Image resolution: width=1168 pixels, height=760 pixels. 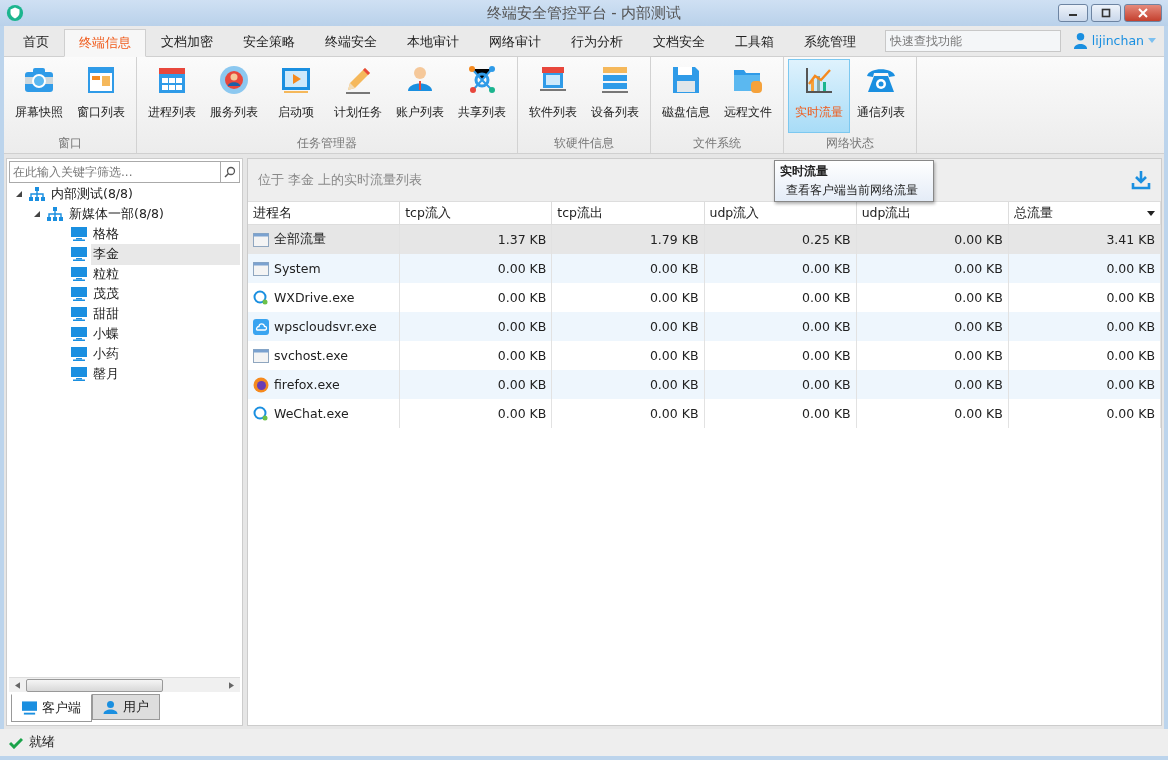 I want to click on table-row: 全部流量 1.37 KB 1.79 KB 0.25 KB 0.00 KB 3.41 KB, so click(x=704, y=239).